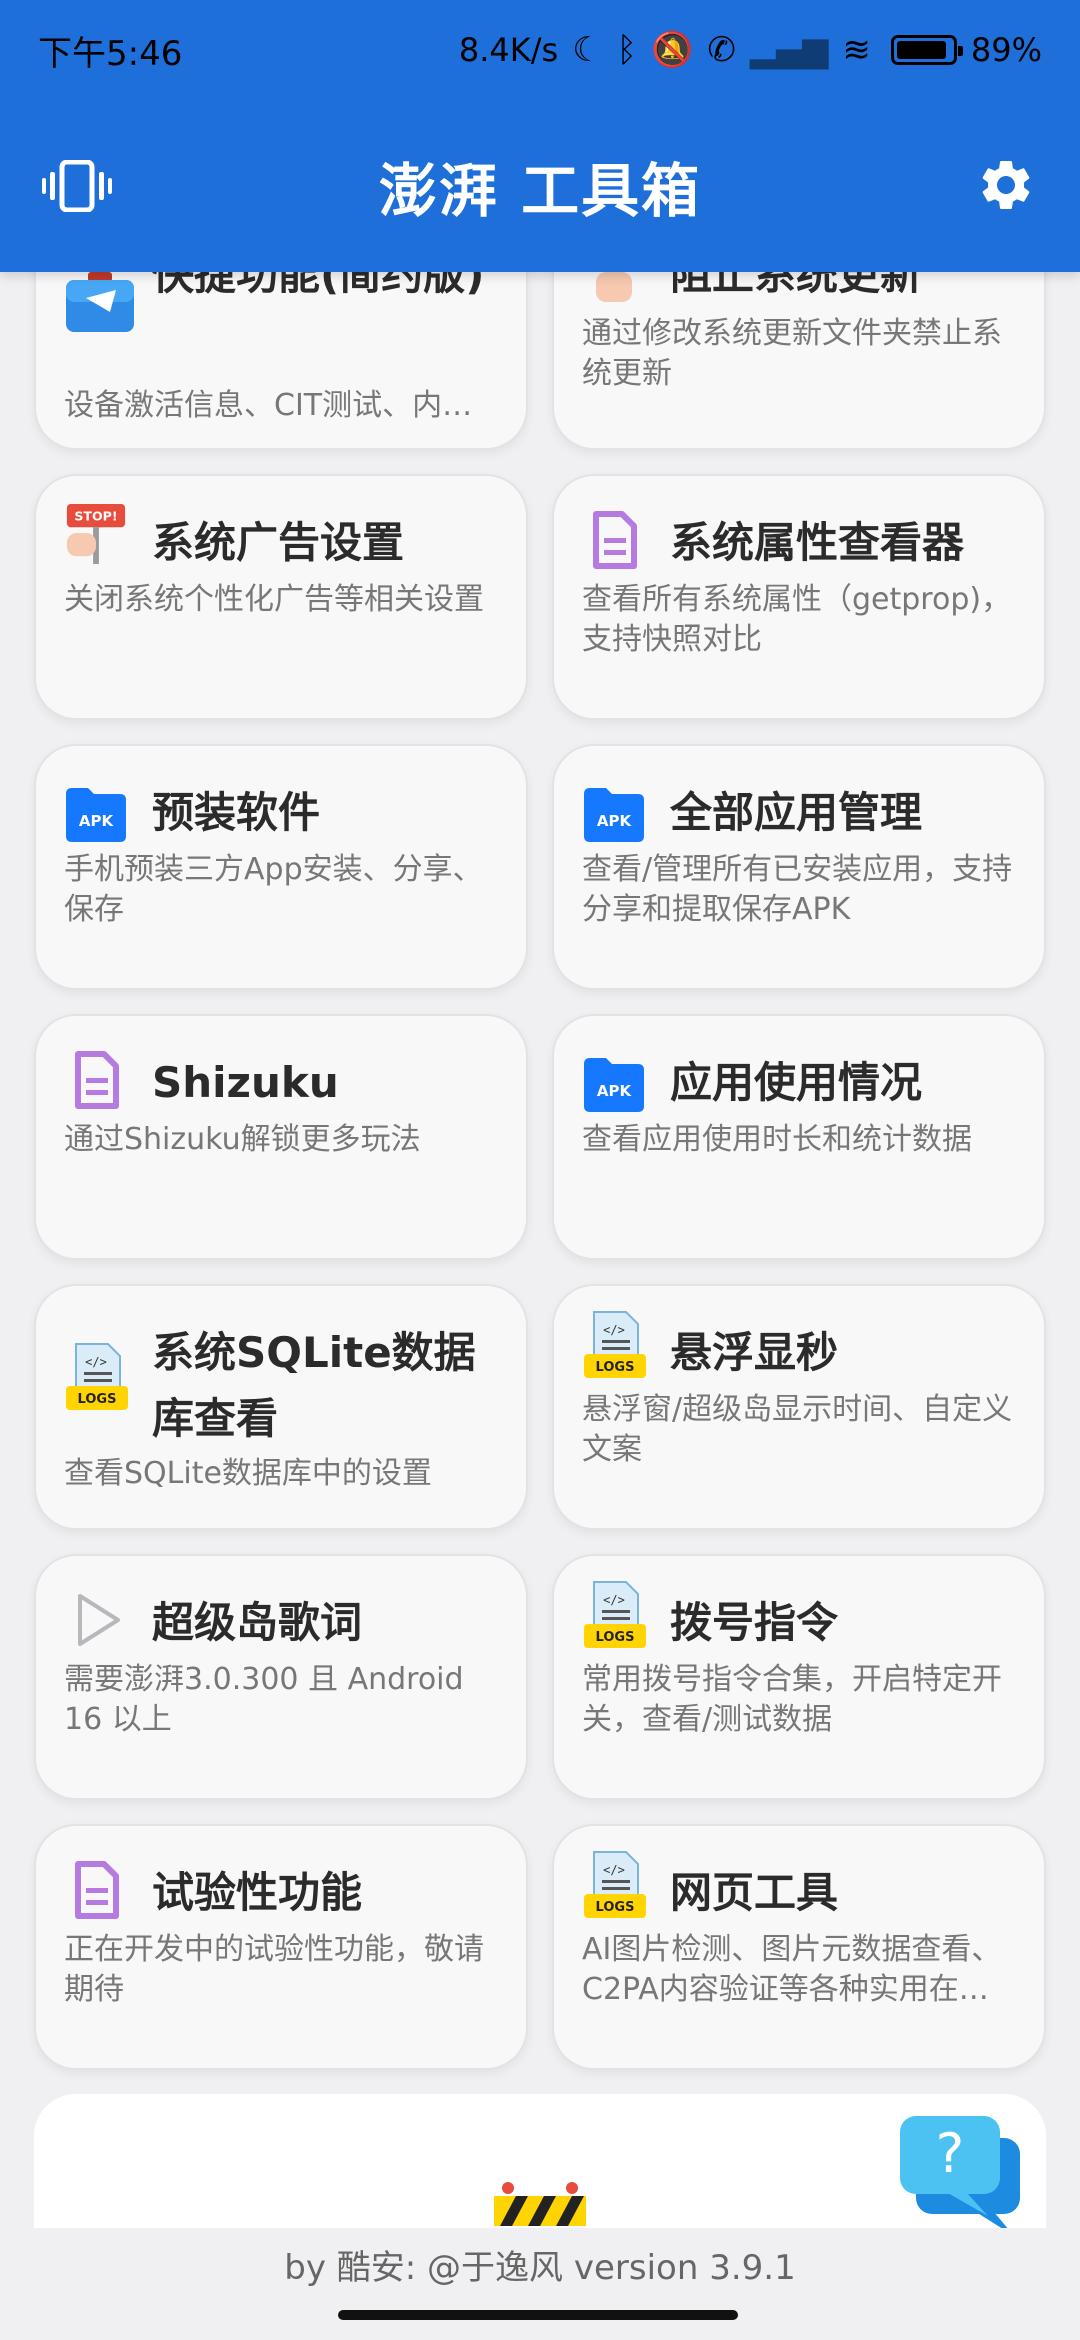  I want to click on tool-desc: 正在开发中的试验性功能，敬请期待, so click(274, 1969).